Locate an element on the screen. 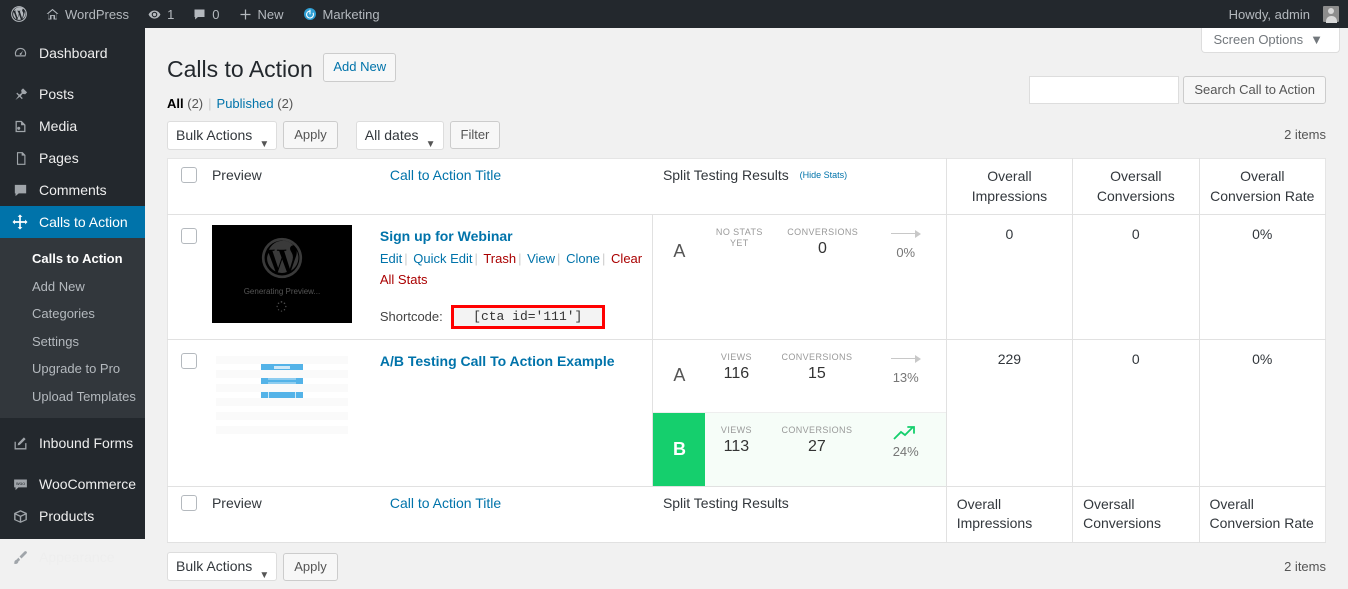 The width and height of the screenshot is (1348, 589). new-content-menu: New is located at coordinates (261, 14).